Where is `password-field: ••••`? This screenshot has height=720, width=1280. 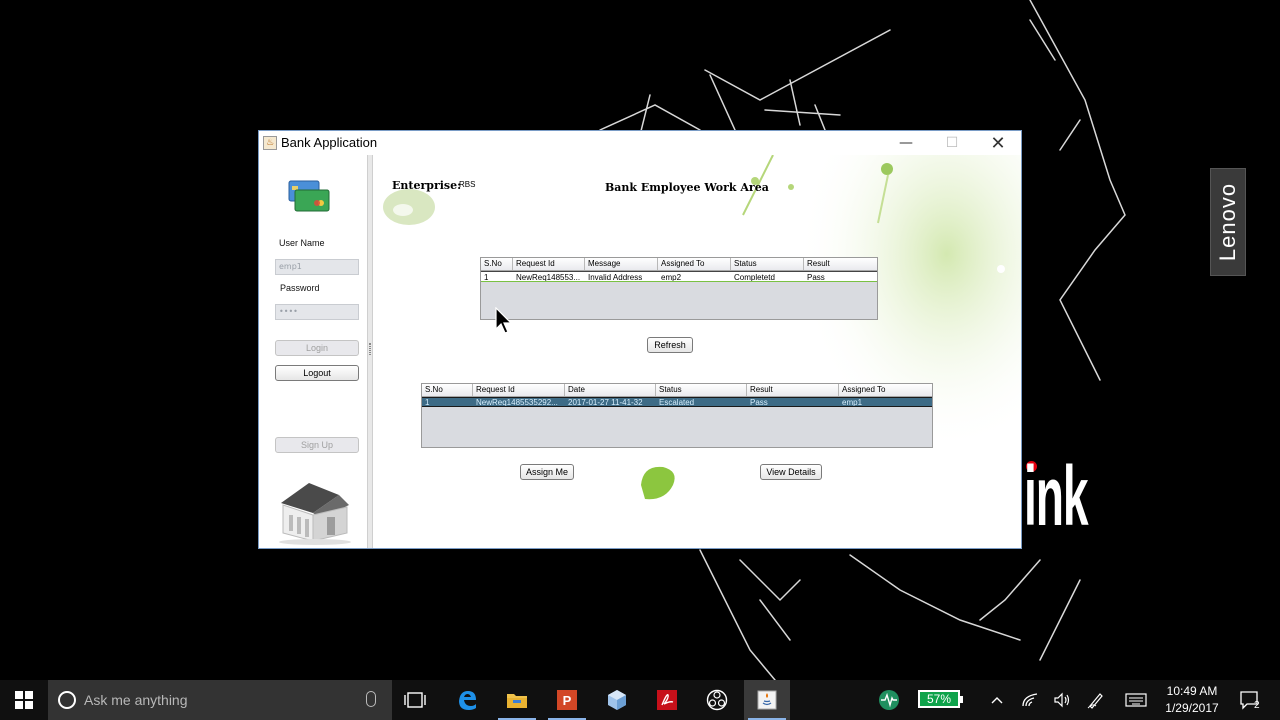
password-field: •••• is located at coordinates (317, 312).